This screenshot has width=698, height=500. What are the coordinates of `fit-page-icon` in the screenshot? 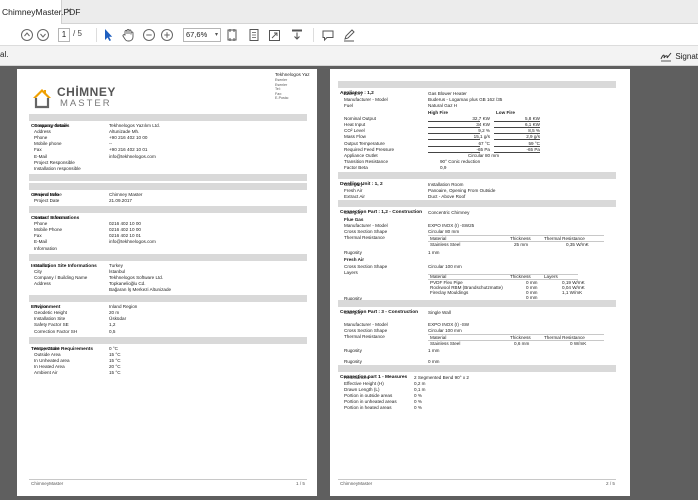 It's located at (232, 35).